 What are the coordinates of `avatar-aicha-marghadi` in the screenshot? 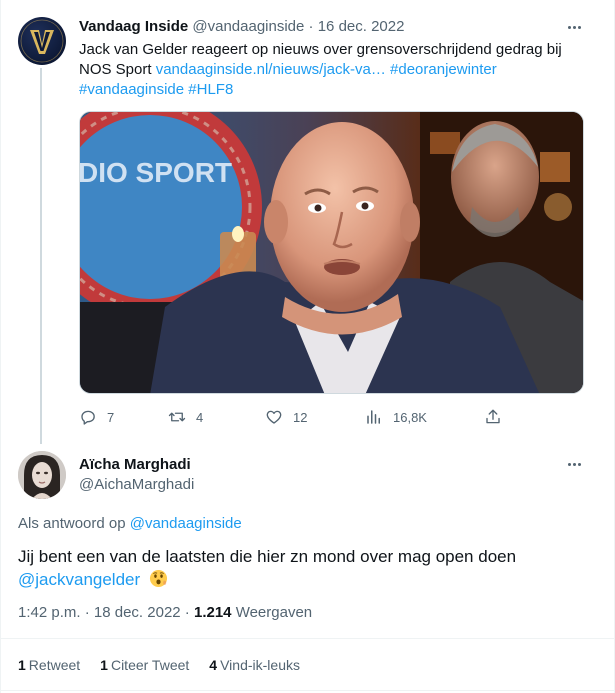 It's located at (42, 475).